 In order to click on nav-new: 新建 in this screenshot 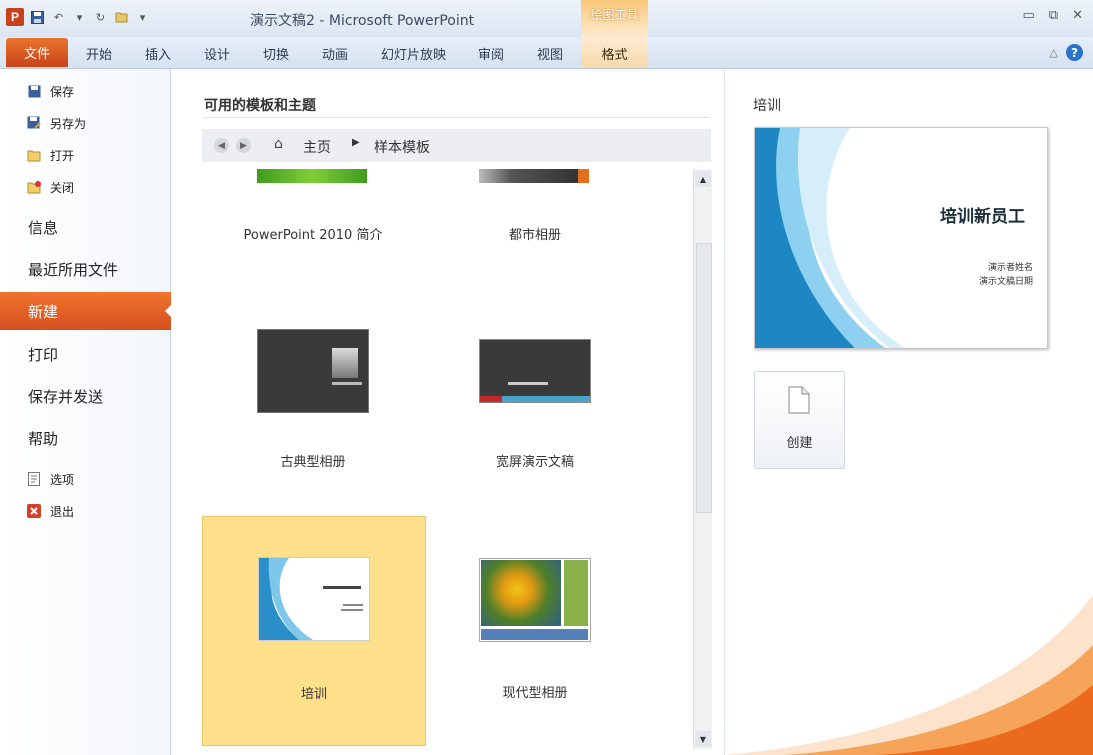, I will do `click(86, 311)`.